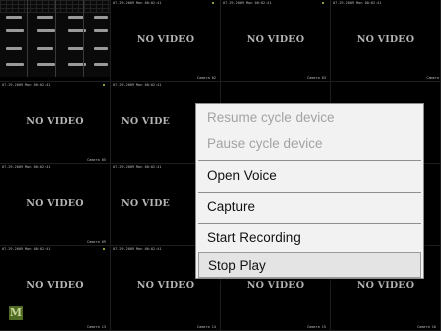 The image size is (441, 331). I want to click on camera-name: Camera 05, so click(96, 160).